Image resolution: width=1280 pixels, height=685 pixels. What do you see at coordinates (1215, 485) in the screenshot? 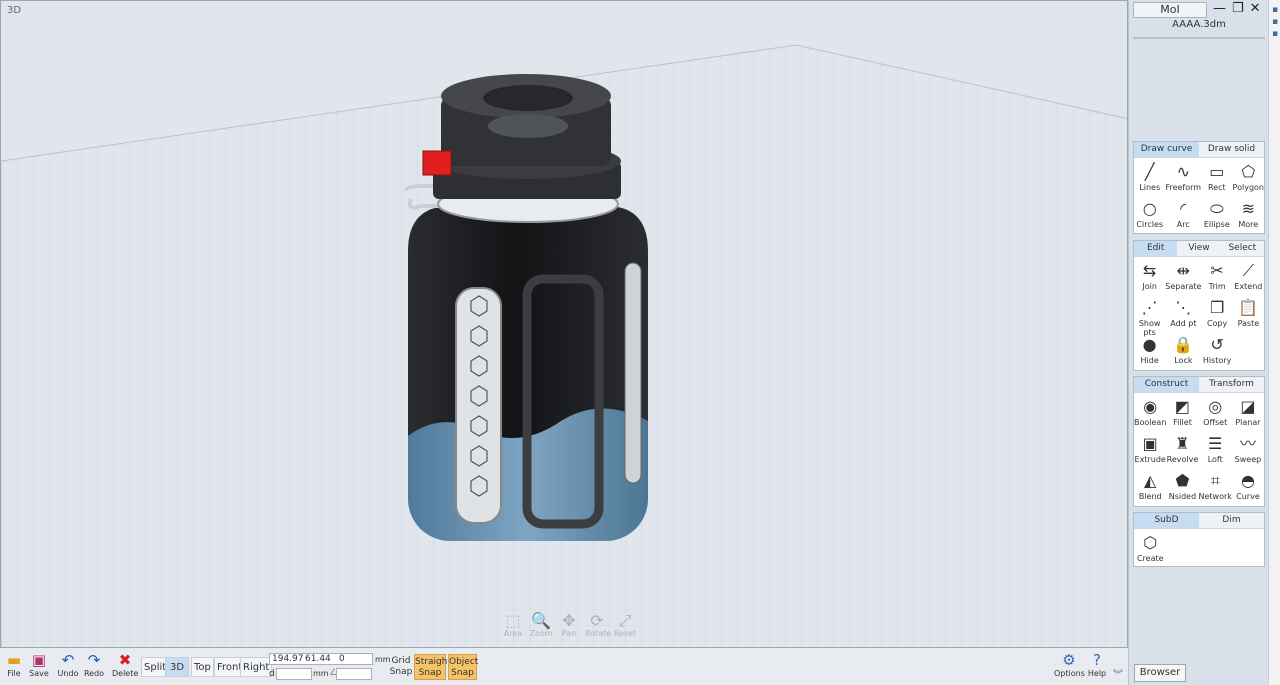
I see `network-button: ⌗ Network` at bounding box center [1215, 485].